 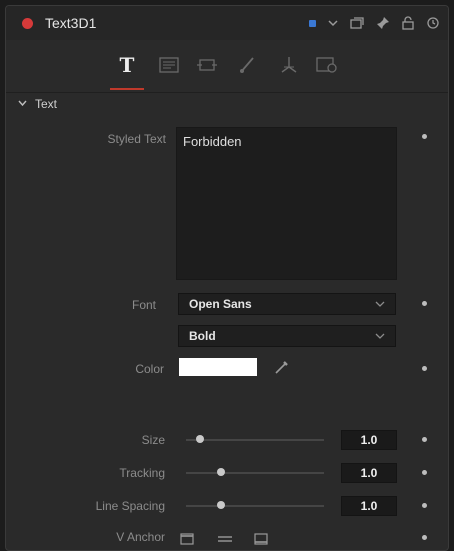 What do you see at coordinates (287, 336) in the screenshot?
I see `font-style-dropdown: Bold` at bounding box center [287, 336].